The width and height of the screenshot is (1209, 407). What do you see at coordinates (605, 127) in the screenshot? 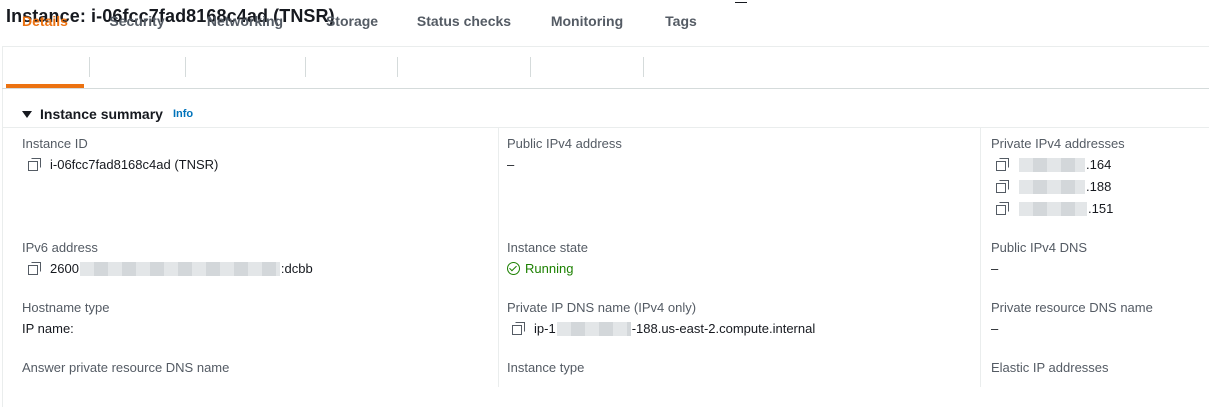
I see `section-divider` at bounding box center [605, 127].